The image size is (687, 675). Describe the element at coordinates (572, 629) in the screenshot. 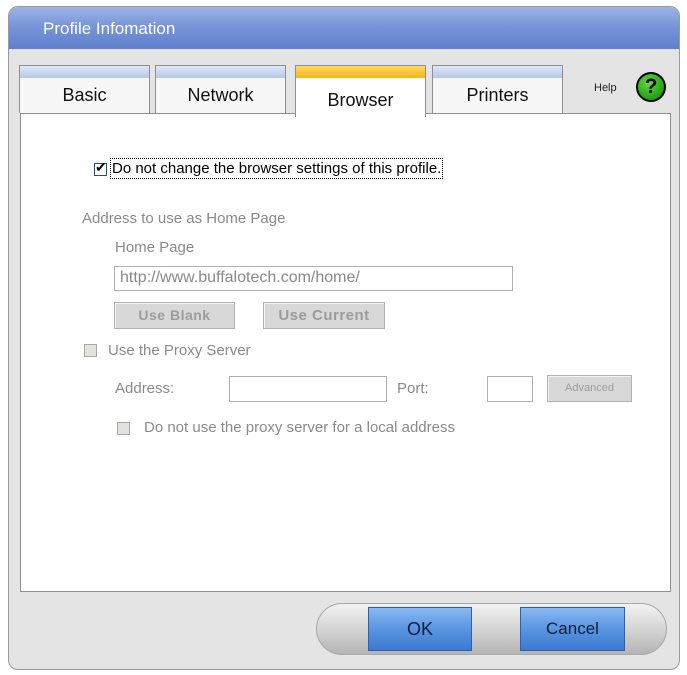

I see `cancel-button: Cancel` at that location.